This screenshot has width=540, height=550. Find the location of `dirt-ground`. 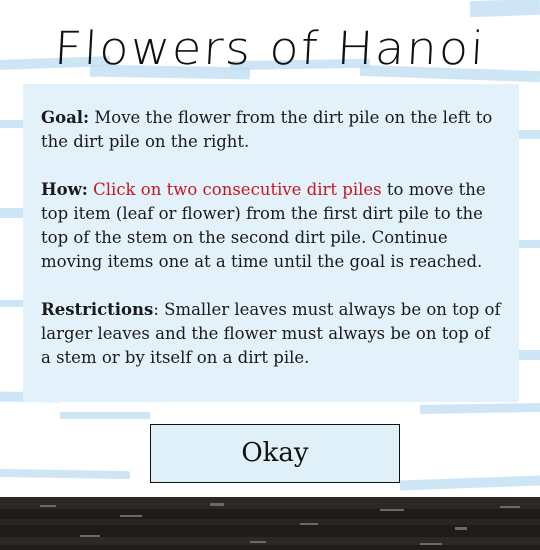

dirt-ground is located at coordinates (270, 523).